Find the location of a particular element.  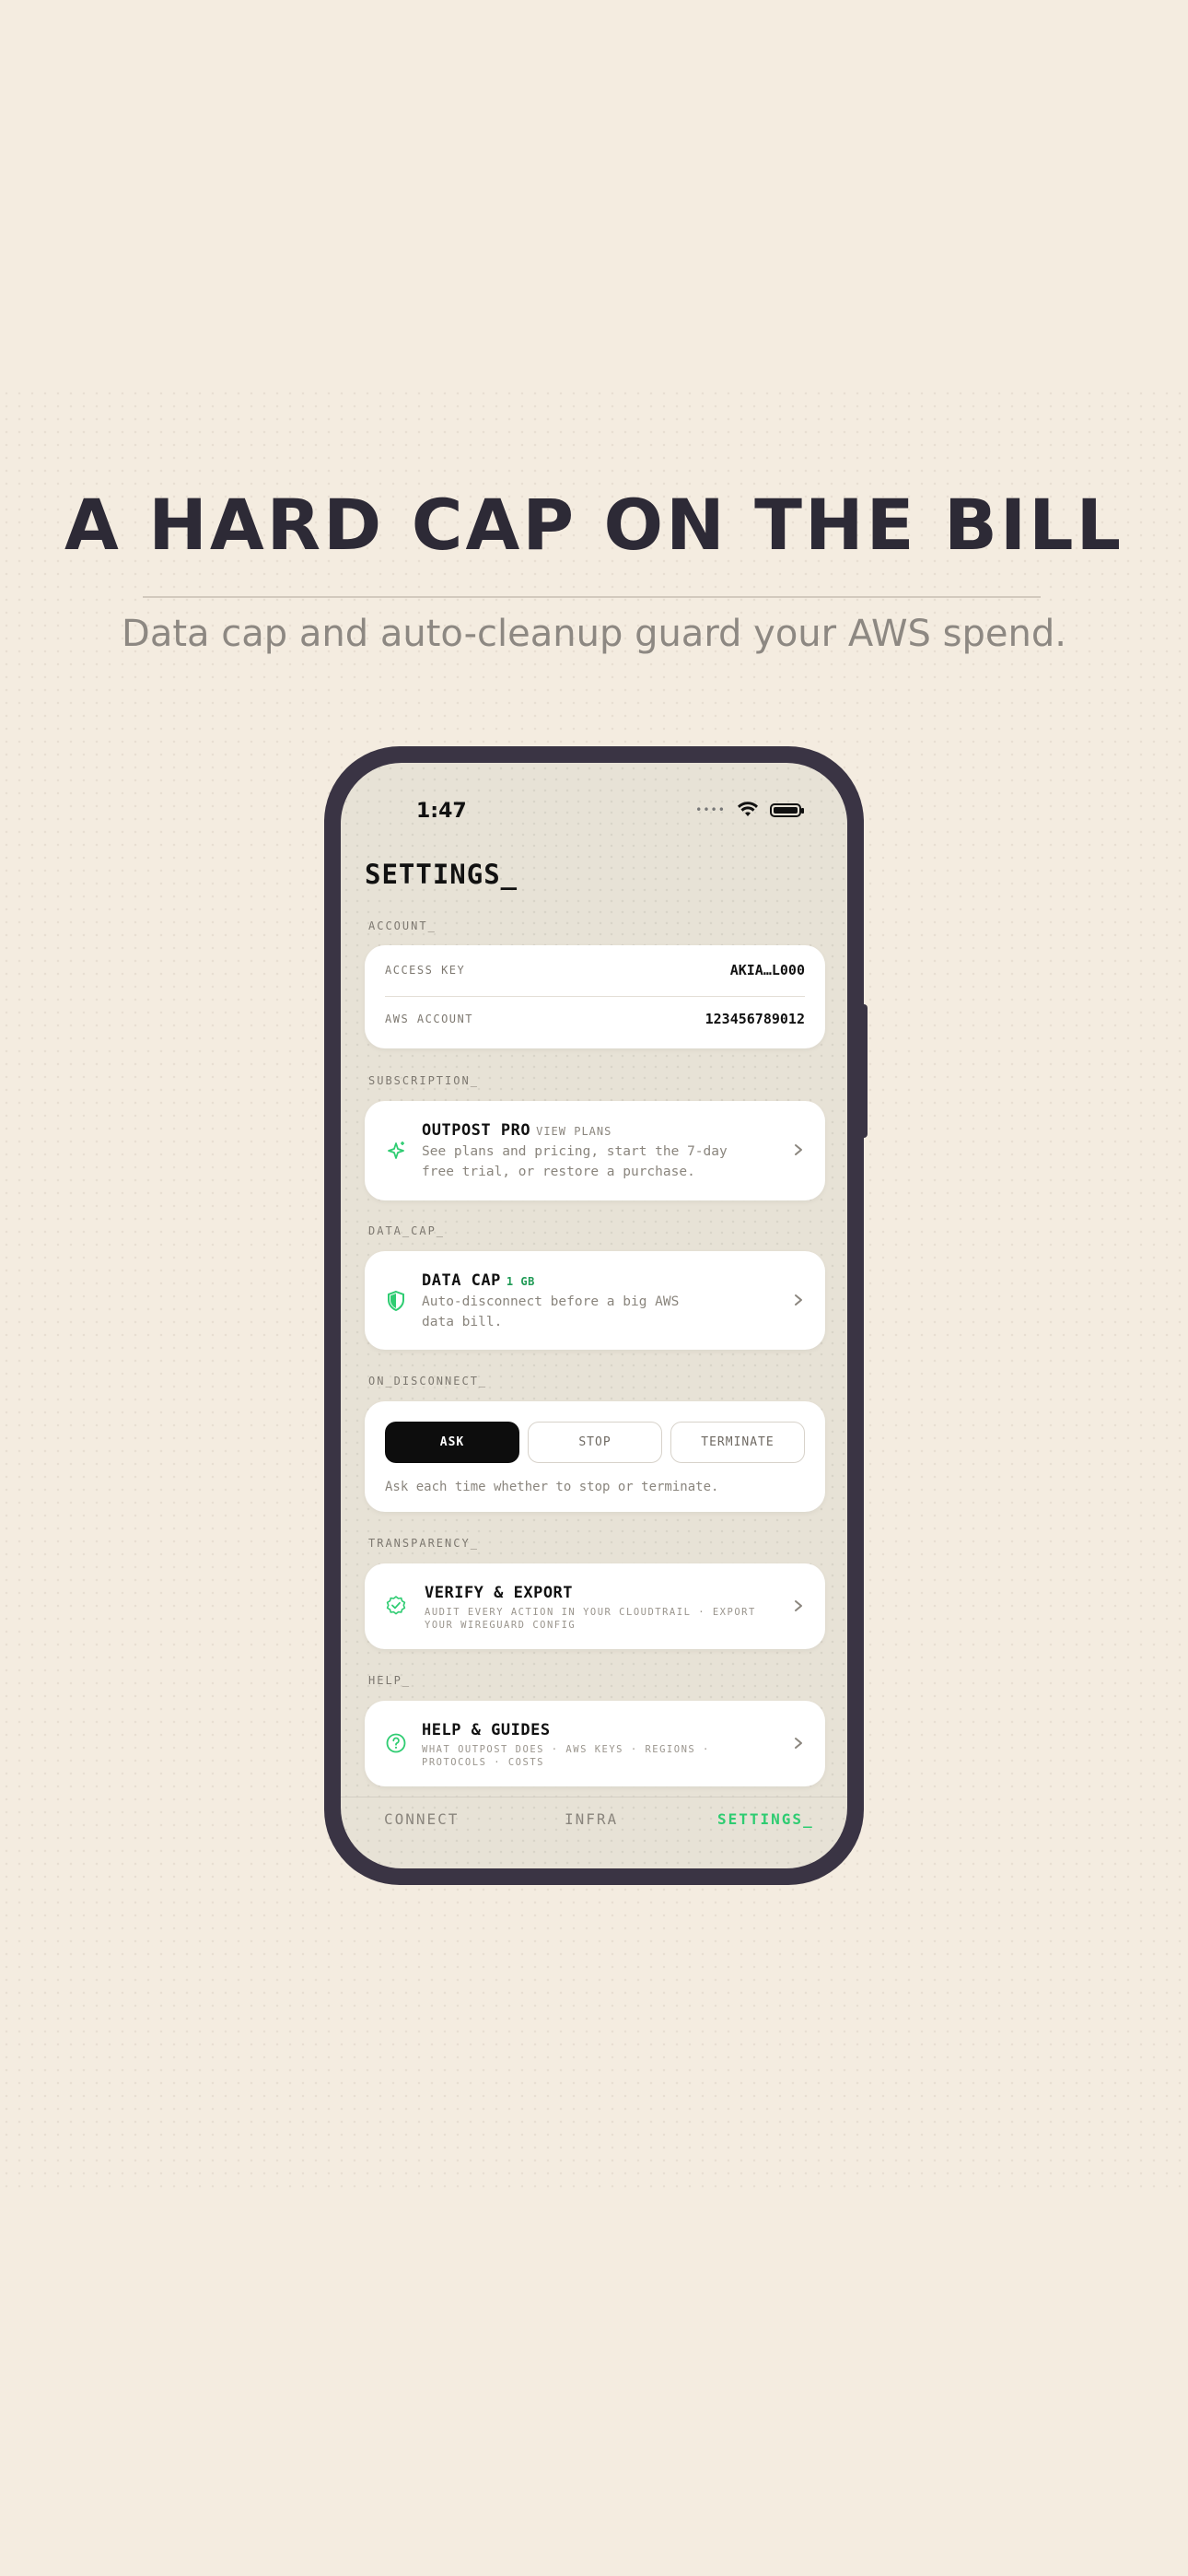

section-label-account: ACCOUNT_ is located at coordinates (402, 925).